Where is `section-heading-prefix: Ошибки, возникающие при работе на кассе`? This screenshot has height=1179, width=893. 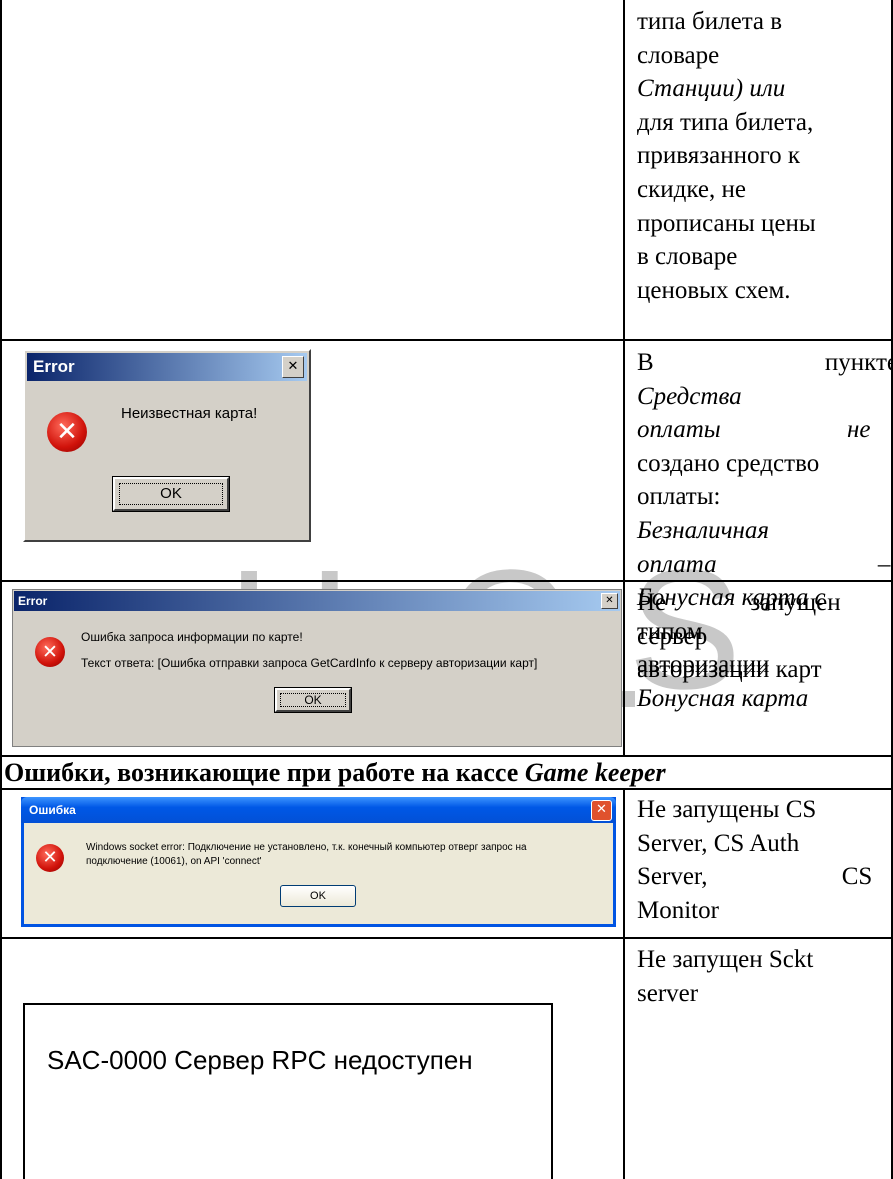
section-heading-prefix: Ошибки, возникающие при работе на кассе is located at coordinates (264, 772).